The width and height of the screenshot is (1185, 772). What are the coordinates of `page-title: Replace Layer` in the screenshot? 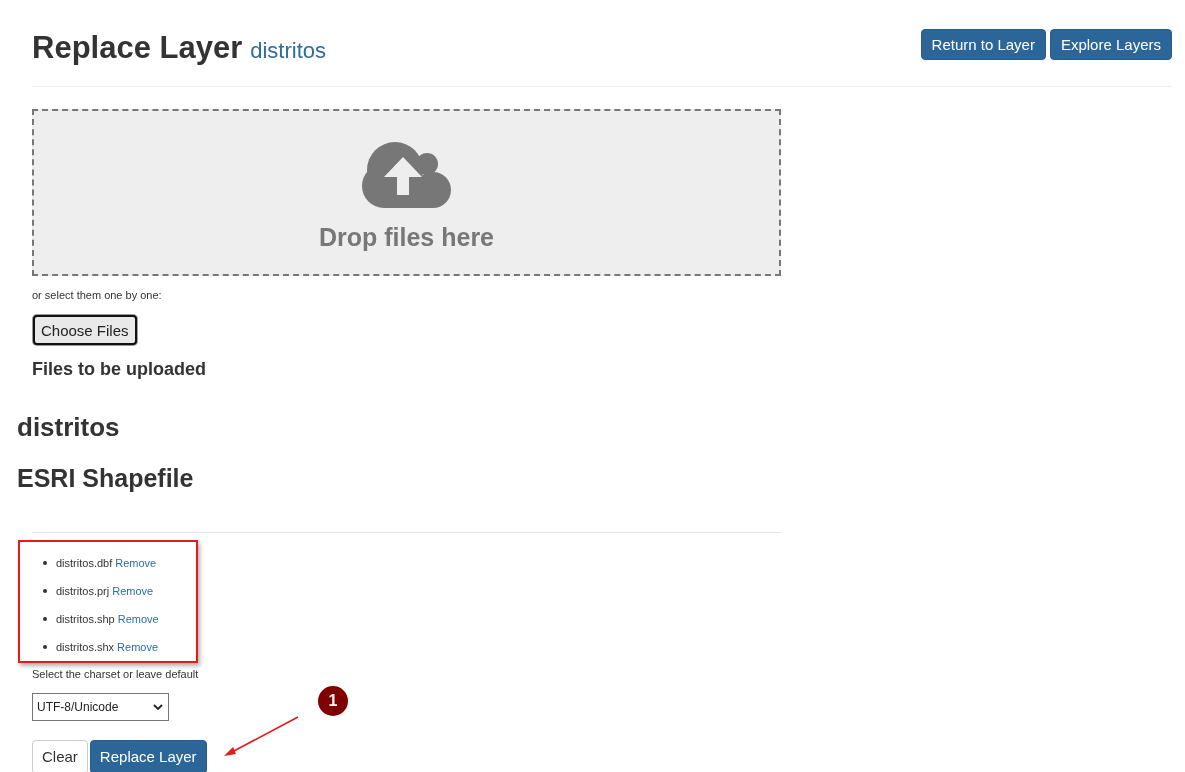 It's located at (137, 48).